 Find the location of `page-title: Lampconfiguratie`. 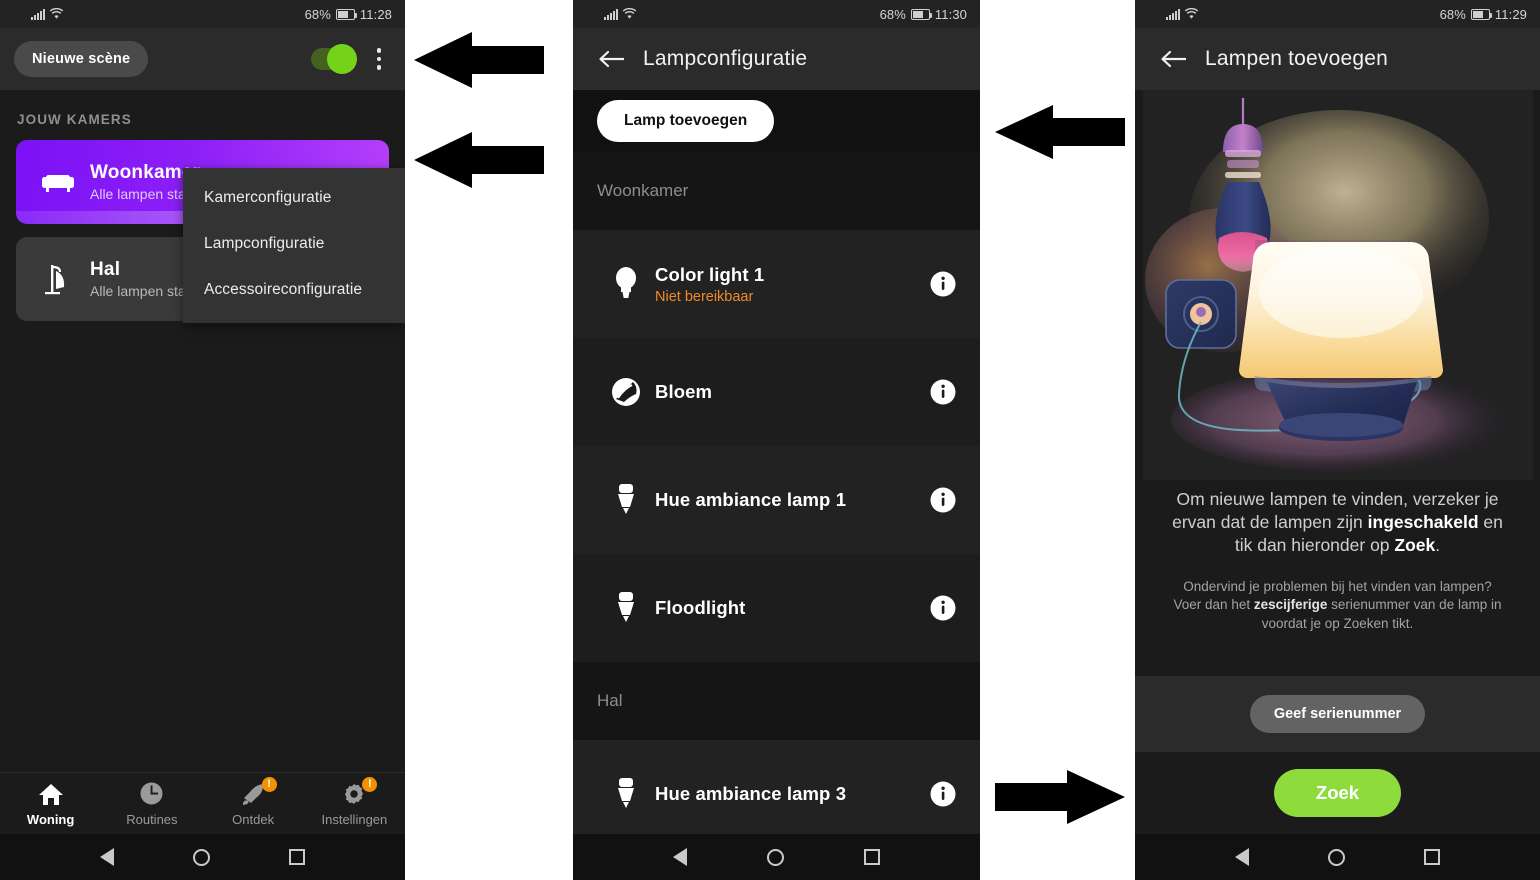

page-title: Lampconfiguratie is located at coordinates (725, 58).